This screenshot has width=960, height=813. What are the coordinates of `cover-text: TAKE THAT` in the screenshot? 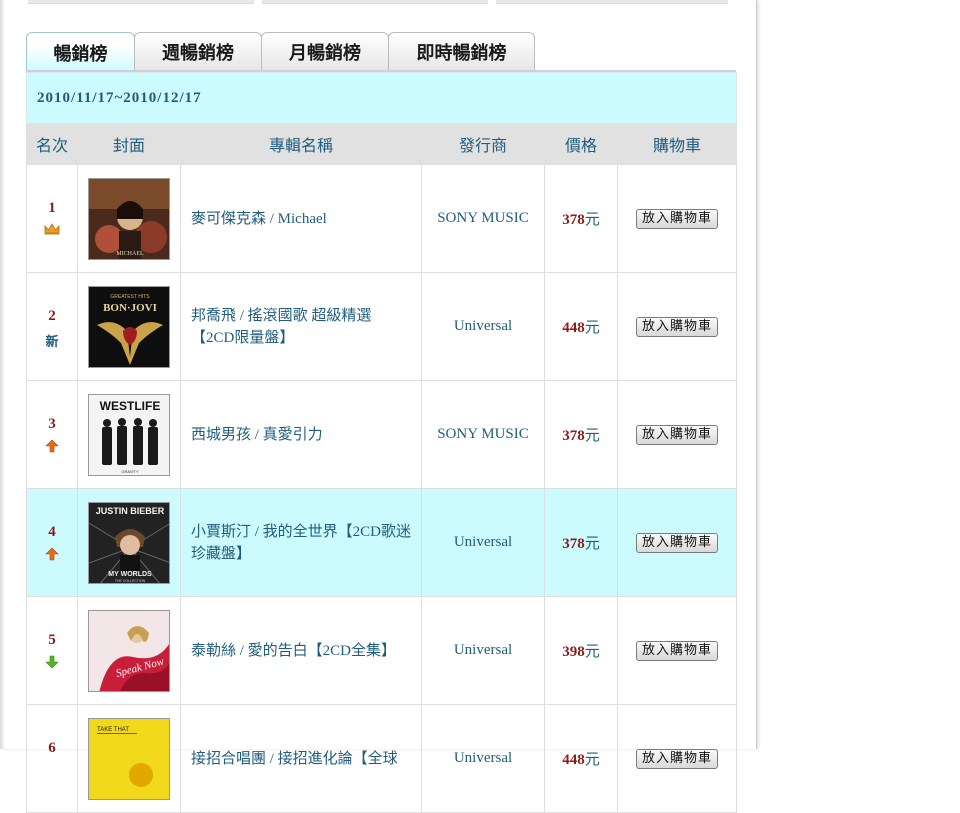 It's located at (113, 730).